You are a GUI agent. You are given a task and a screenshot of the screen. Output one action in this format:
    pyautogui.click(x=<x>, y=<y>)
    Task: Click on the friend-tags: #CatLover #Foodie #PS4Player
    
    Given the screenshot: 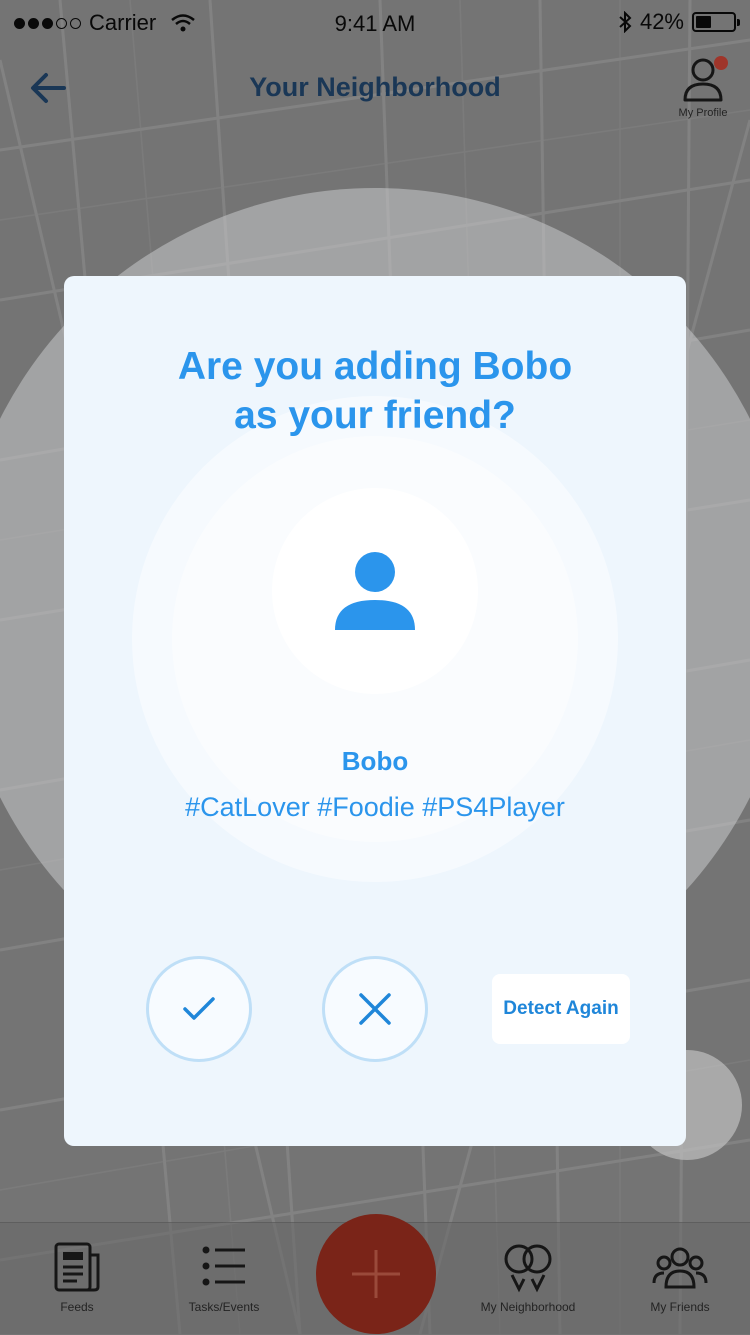 What is the action you would take?
    pyautogui.click(x=375, y=807)
    